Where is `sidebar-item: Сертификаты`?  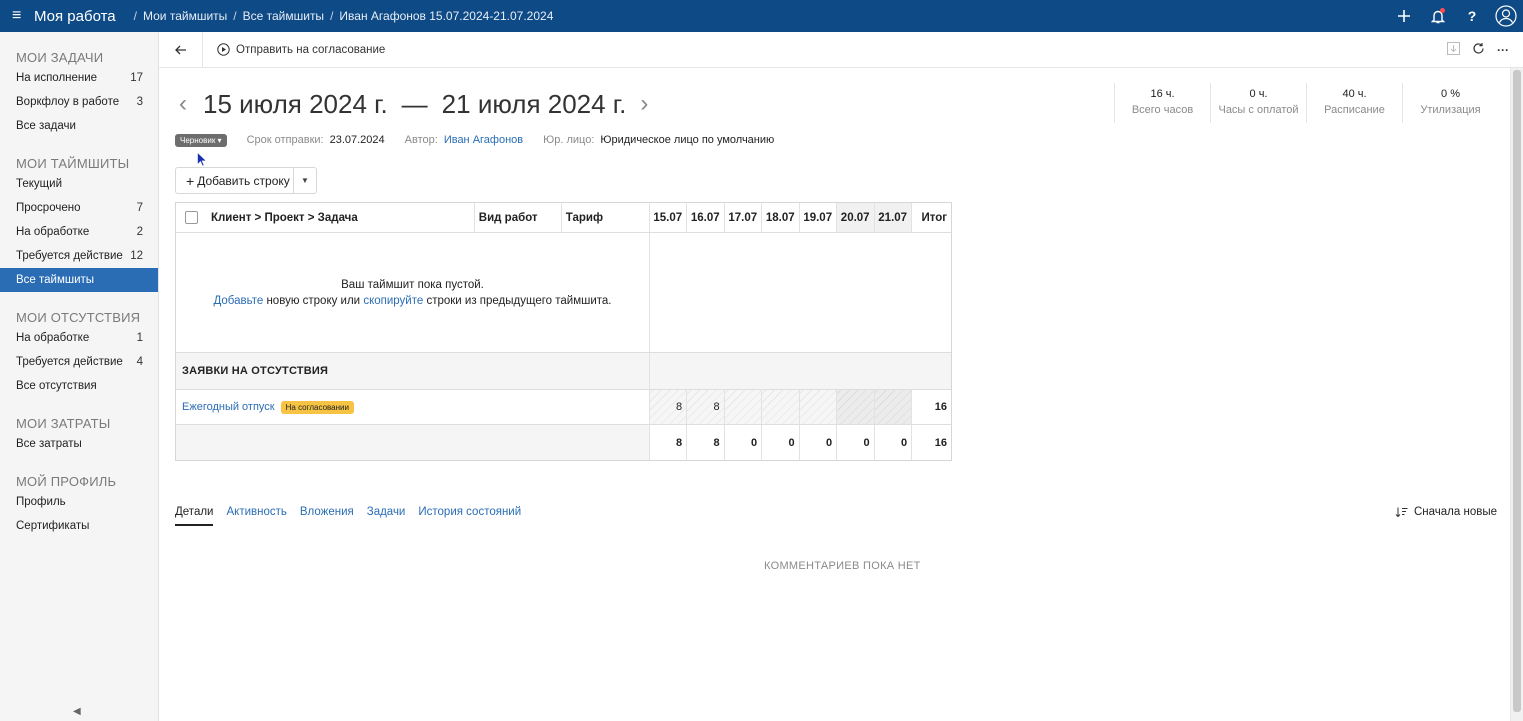
sidebar-item: Сертификаты is located at coordinates (79, 526).